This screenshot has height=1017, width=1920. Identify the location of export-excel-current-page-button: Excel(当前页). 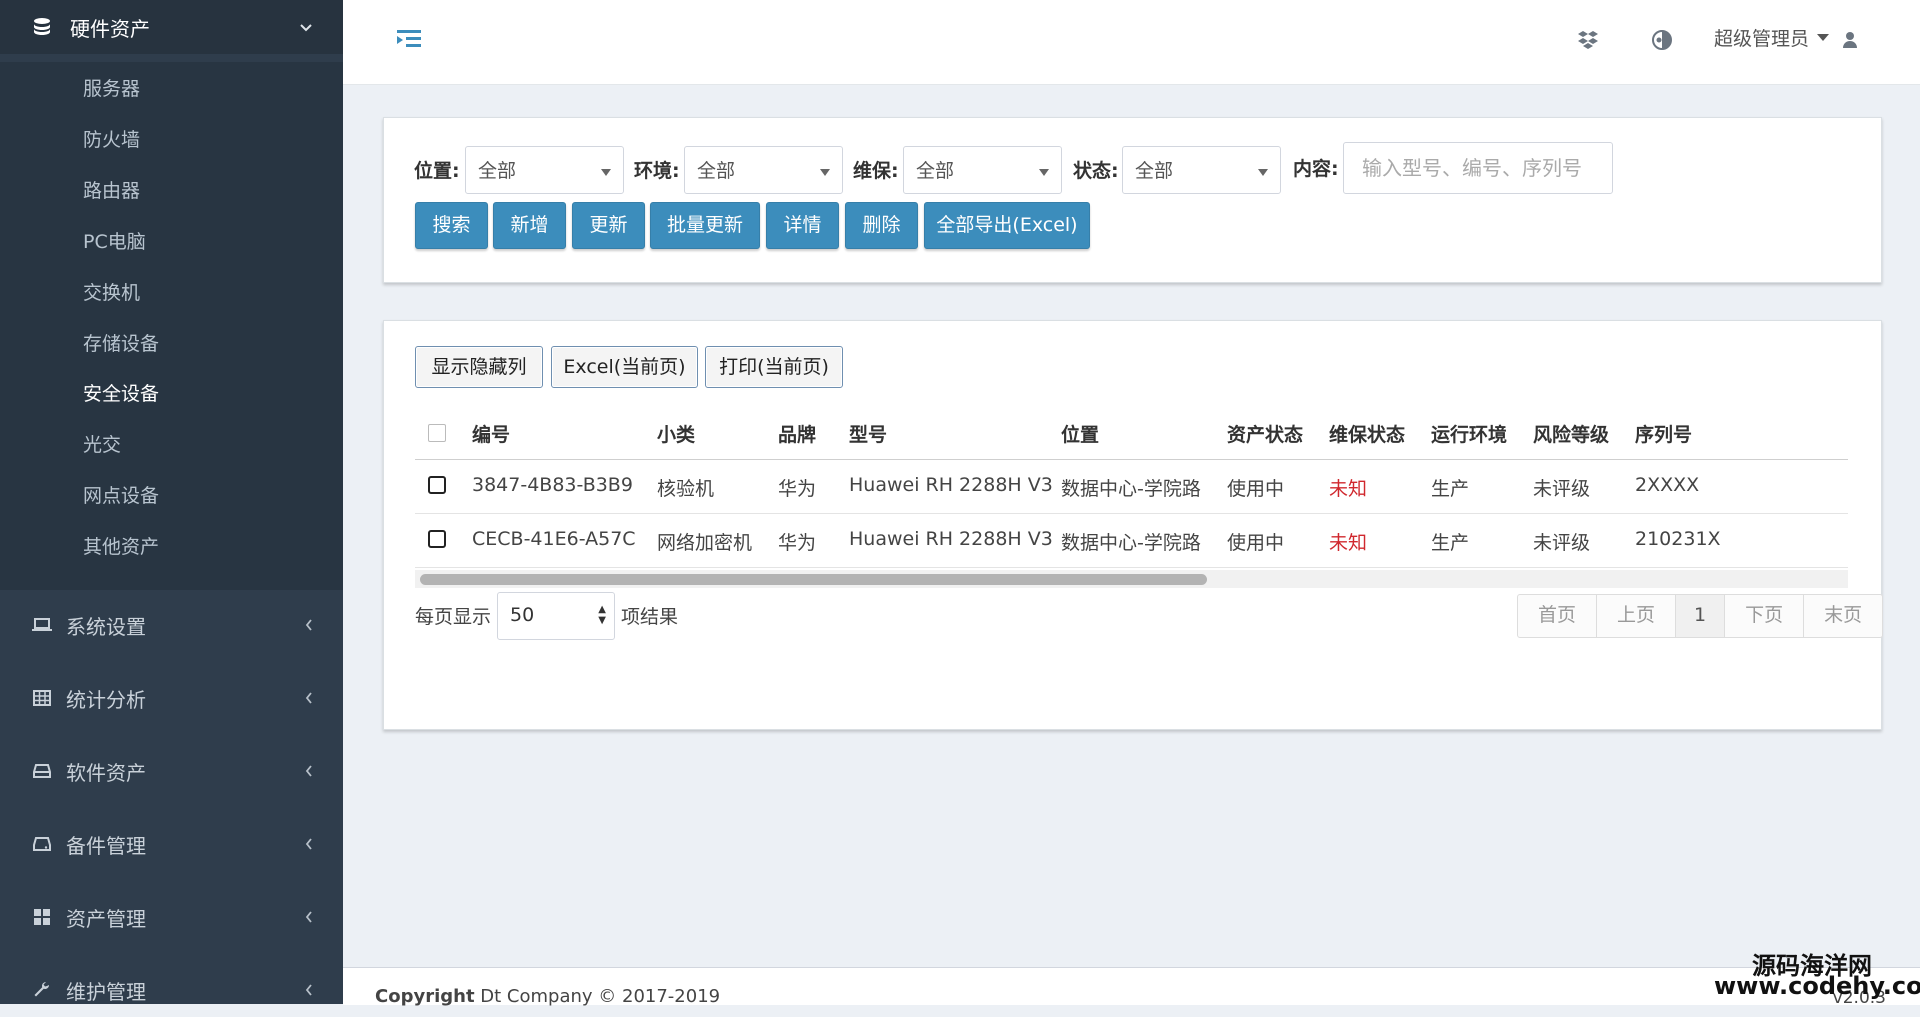
(624, 367).